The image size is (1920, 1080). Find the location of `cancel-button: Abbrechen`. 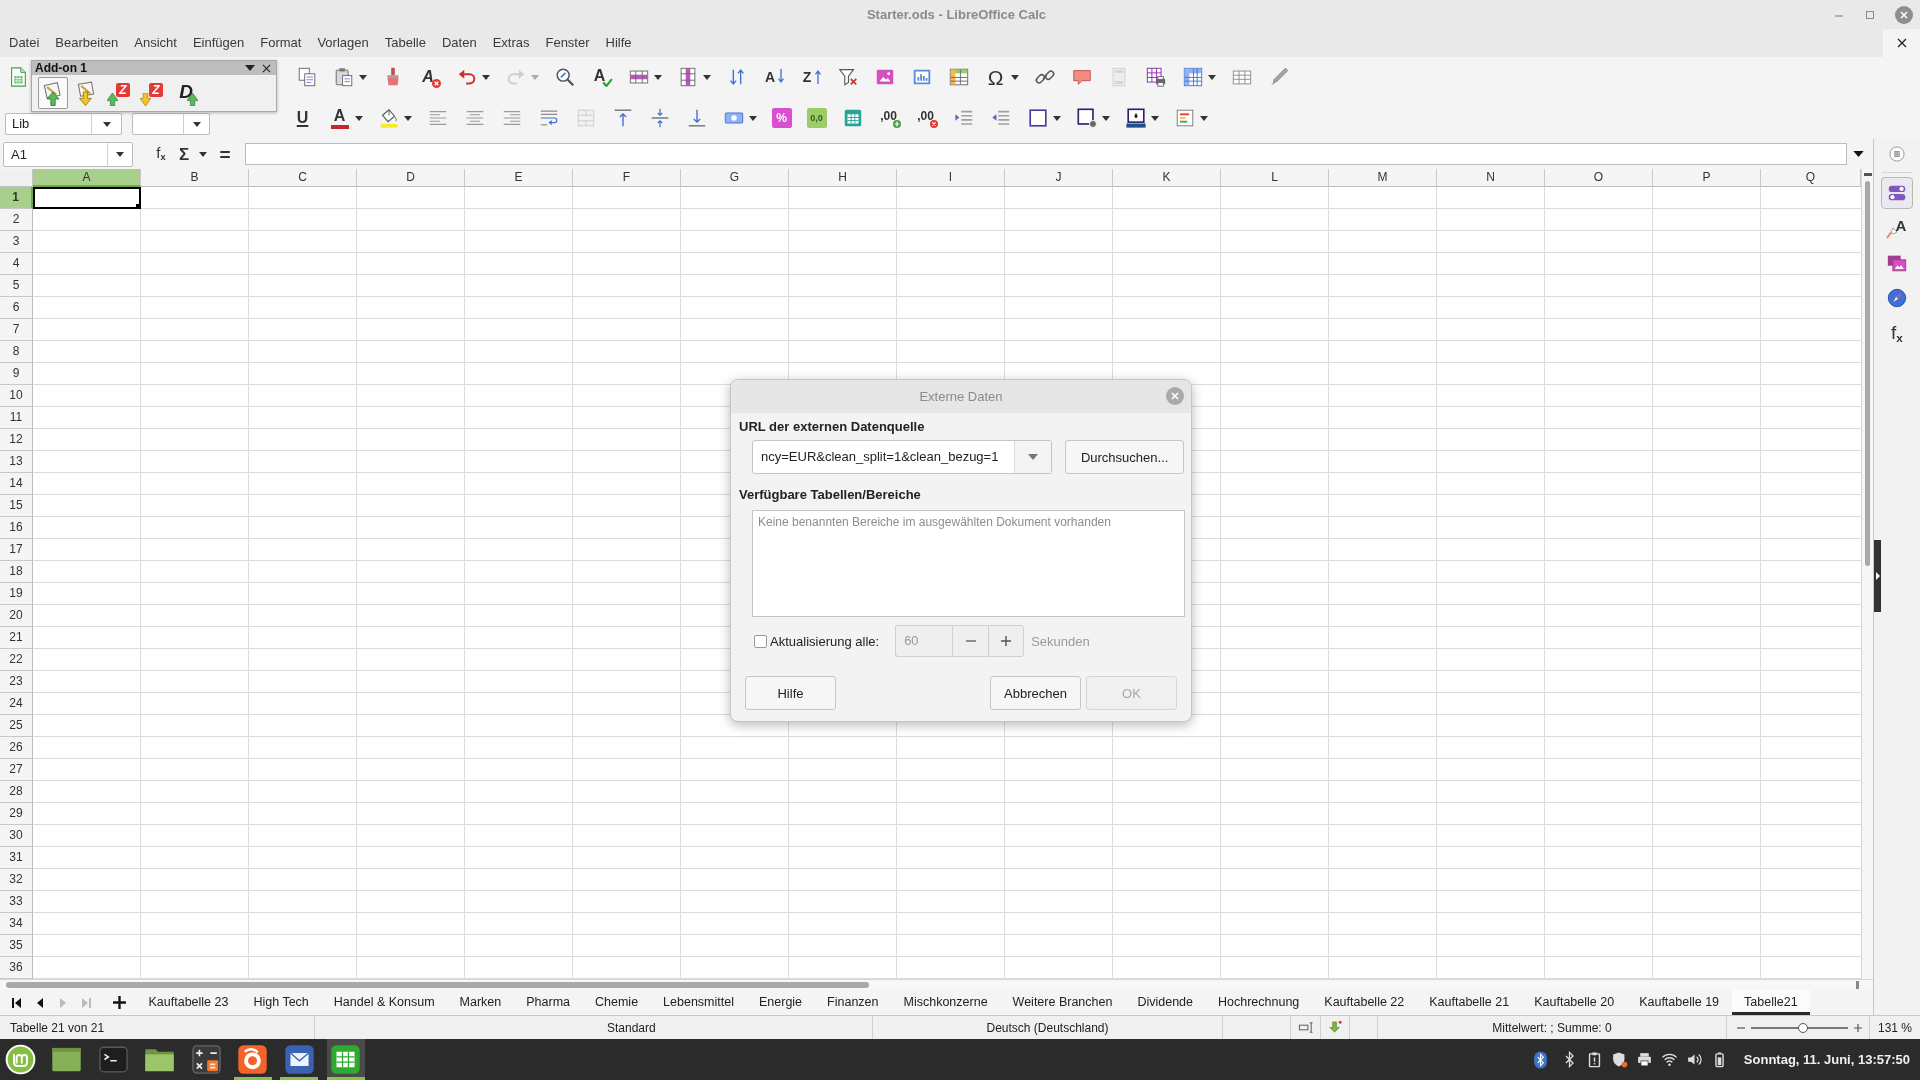

cancel-button: Abbrechen is located at coordinates (1035, 693).